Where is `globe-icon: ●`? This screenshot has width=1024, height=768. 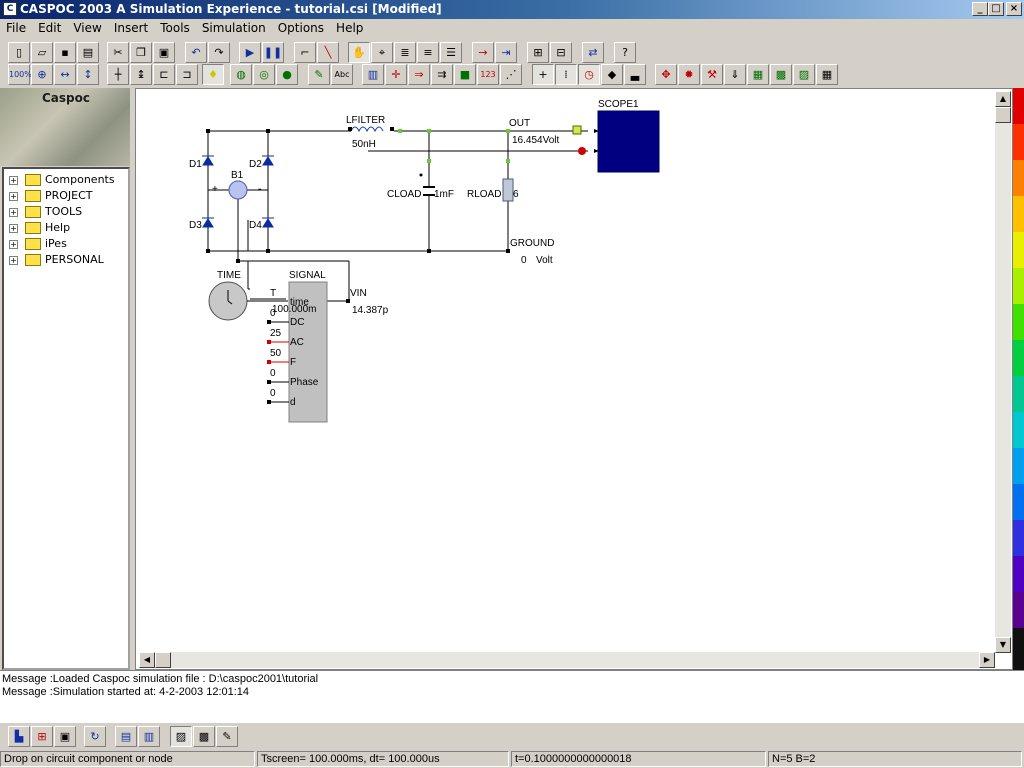 globe-icon: ● is located at coordinates (287, 74).